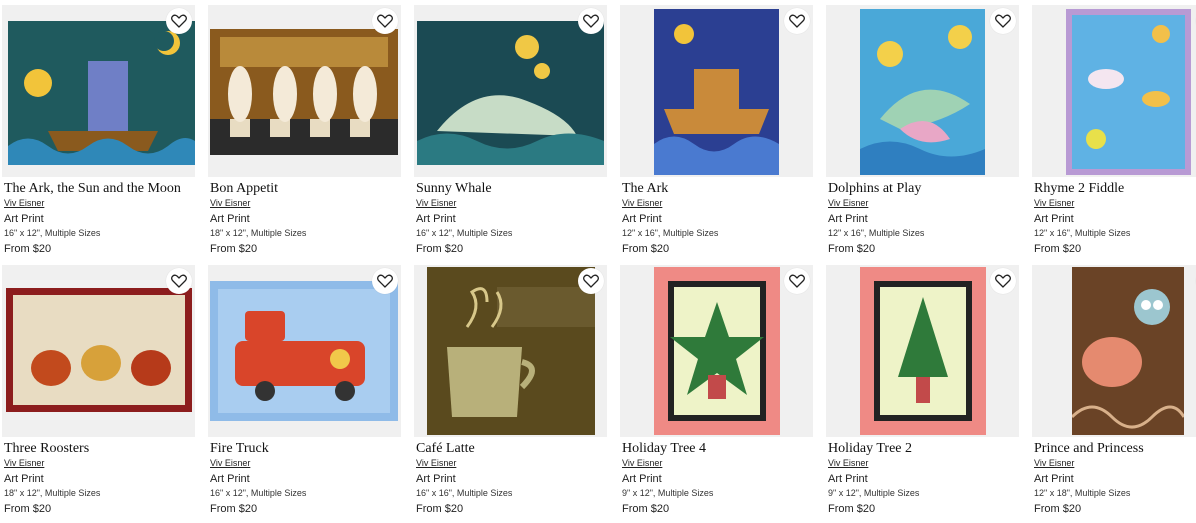 This screenshot has height=523, width=1196. I want to click on product-title: Holiday Tree 2, so click(870, 449).